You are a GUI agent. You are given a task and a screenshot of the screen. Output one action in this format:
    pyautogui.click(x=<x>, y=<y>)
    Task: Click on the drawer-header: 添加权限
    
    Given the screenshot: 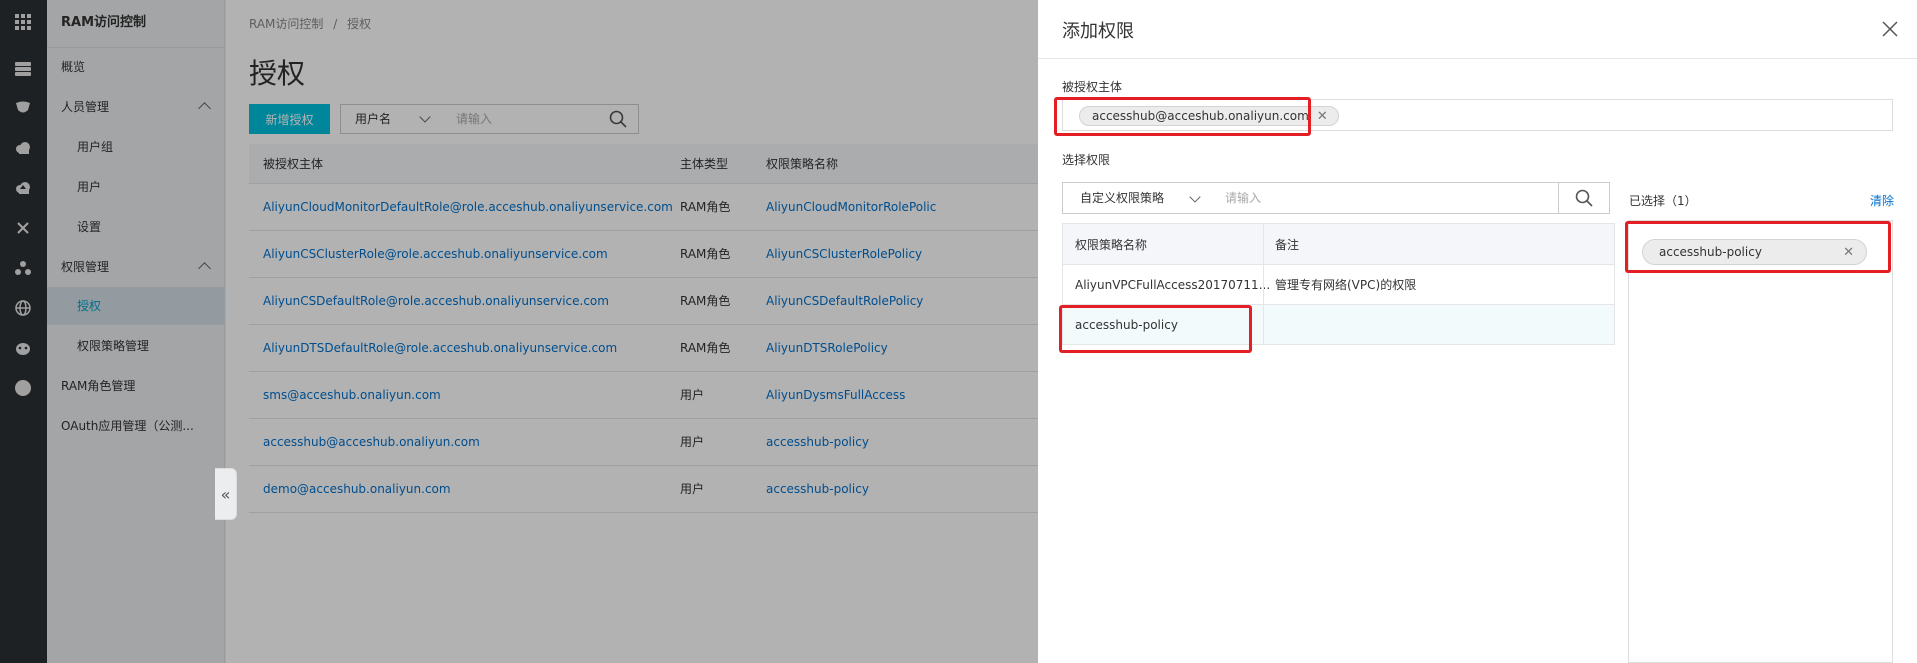 What is the action you would take?
    pyautogui.click(x=1477, y=29)
    